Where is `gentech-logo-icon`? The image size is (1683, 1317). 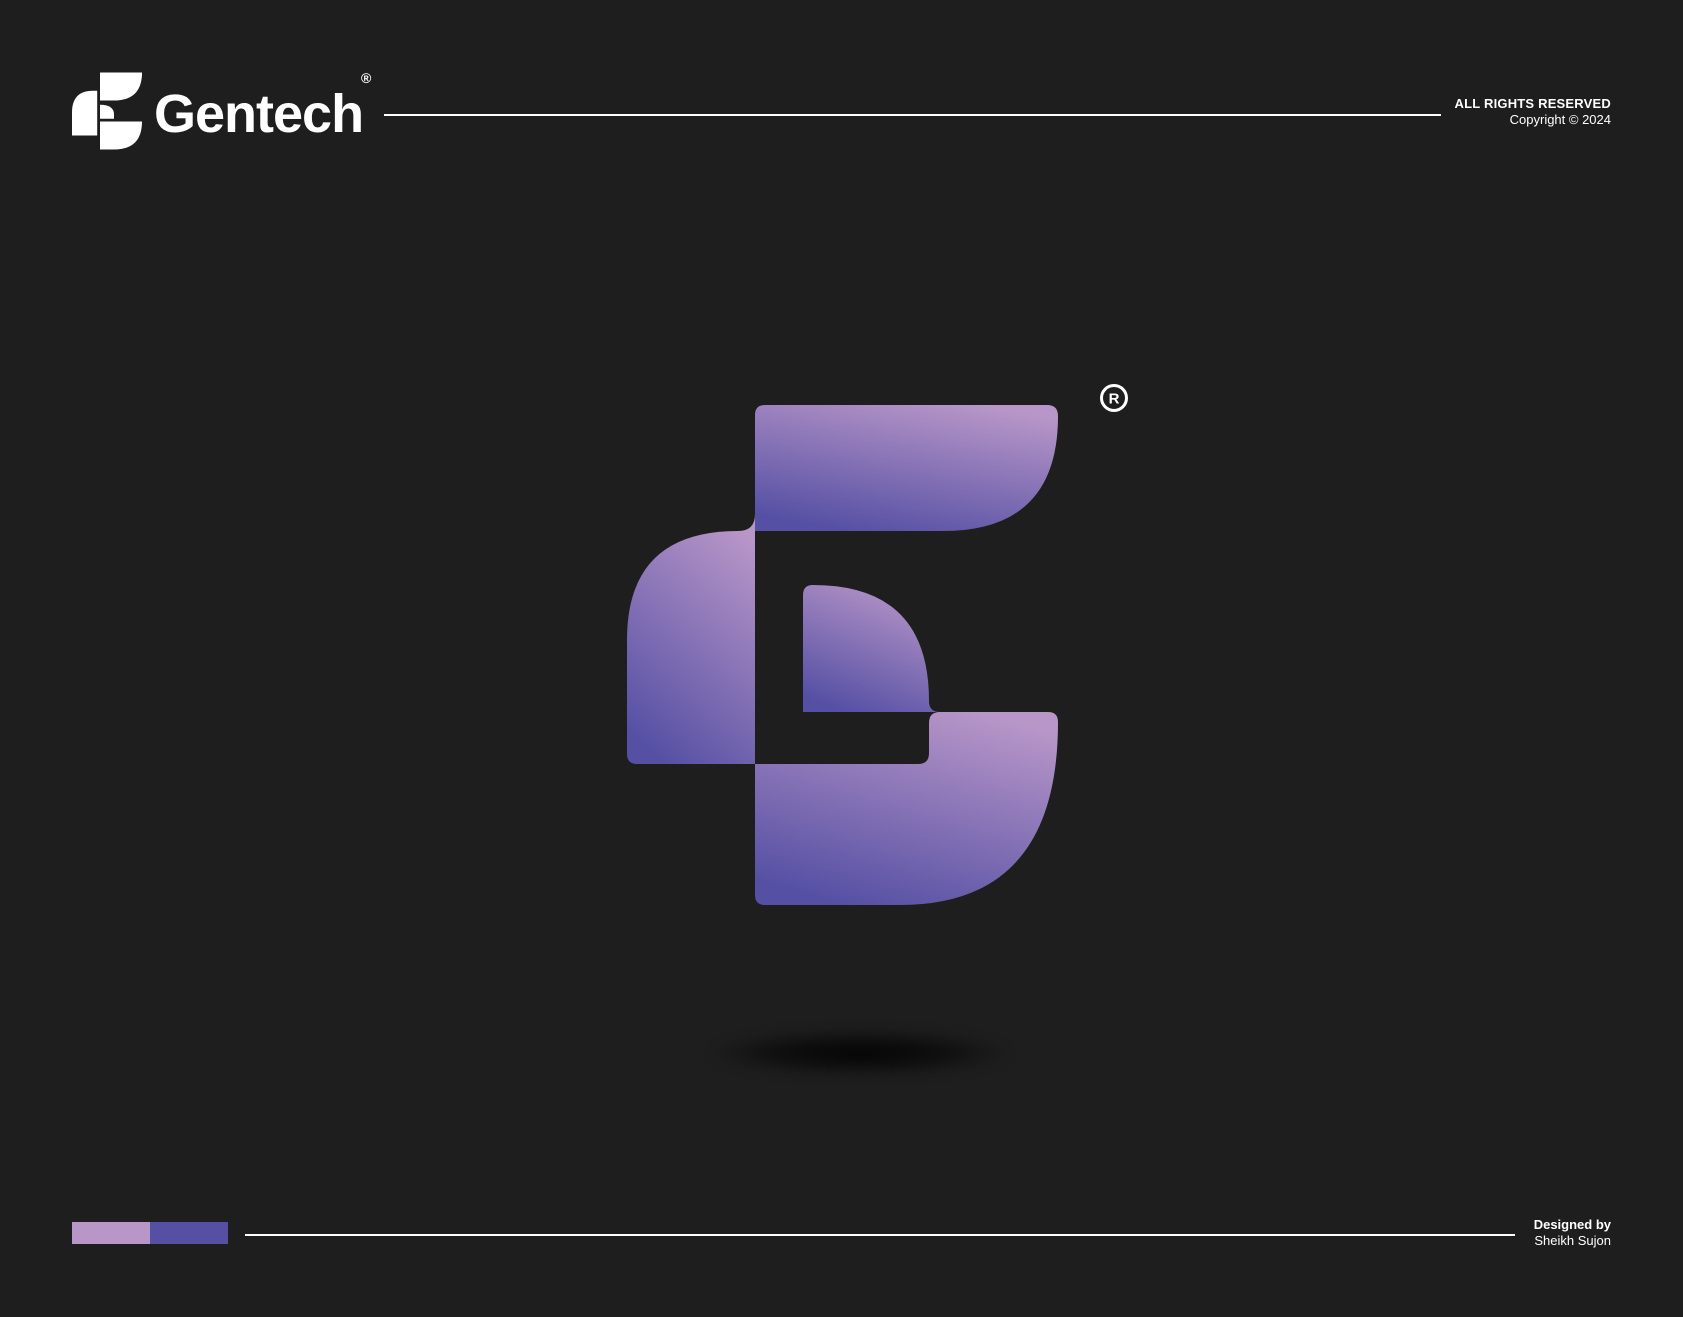
gentech-logo-icon is located at coordinates (107, 111).